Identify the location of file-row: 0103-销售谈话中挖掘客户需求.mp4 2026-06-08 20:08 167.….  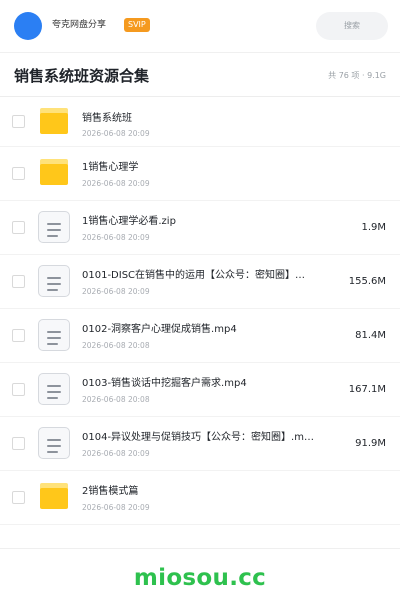
(200, 390).